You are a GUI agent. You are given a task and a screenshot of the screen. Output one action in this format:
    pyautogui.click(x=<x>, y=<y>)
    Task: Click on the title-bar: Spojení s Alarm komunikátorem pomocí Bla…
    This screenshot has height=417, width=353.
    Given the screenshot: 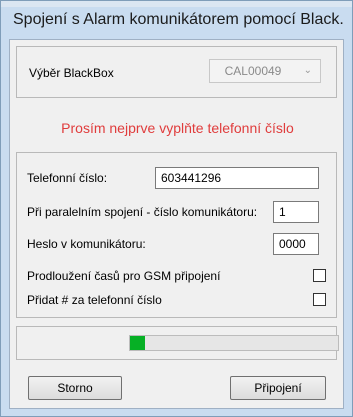 What is the action you would take?
    pyautogui.click(x=176, y=23)
    